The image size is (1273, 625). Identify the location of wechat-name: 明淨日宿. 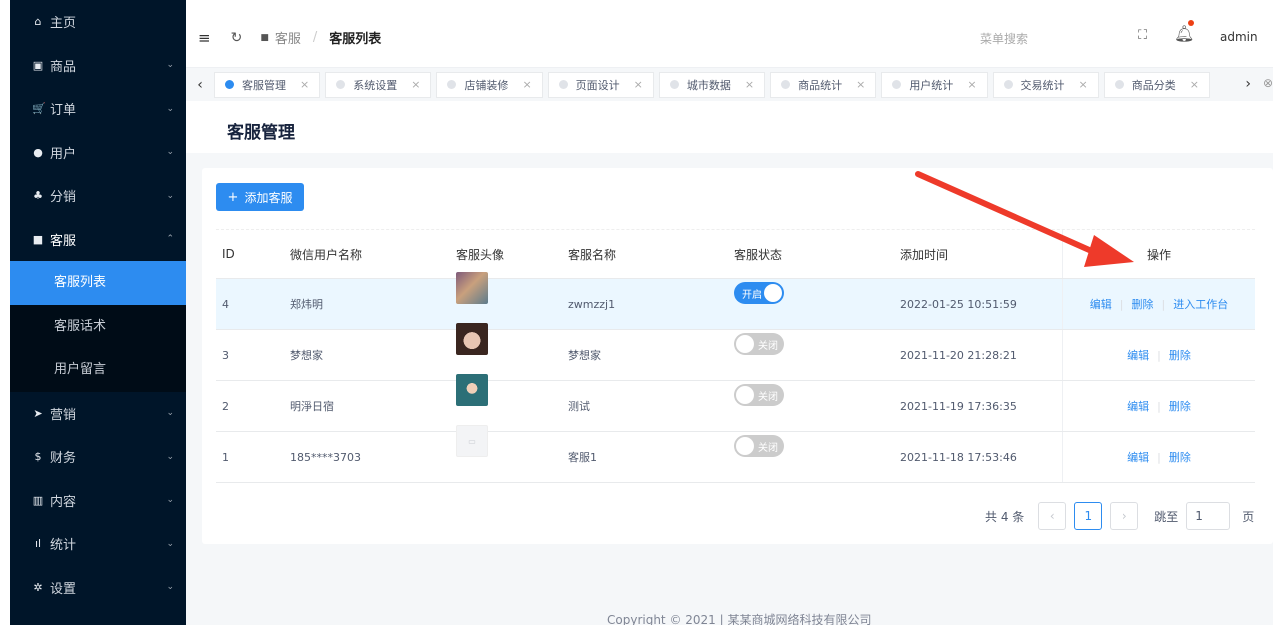
(312, 406).